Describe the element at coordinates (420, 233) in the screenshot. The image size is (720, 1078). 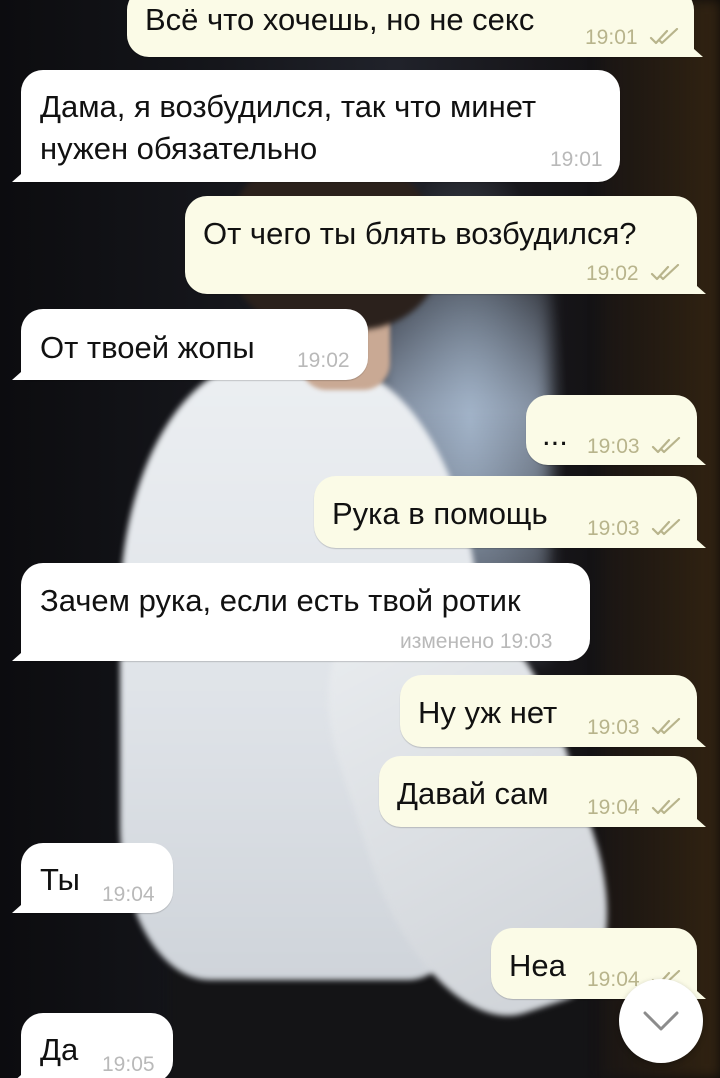
I see `message-text: От чего ты блять возбудился?` at that location.